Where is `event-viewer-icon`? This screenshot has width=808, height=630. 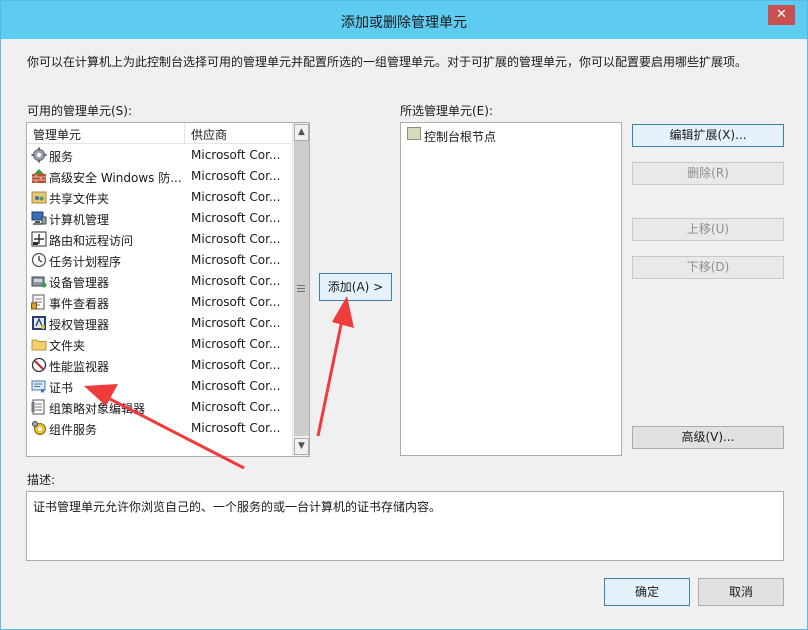 event-viewer-icon is located at coordinates (38, 302).